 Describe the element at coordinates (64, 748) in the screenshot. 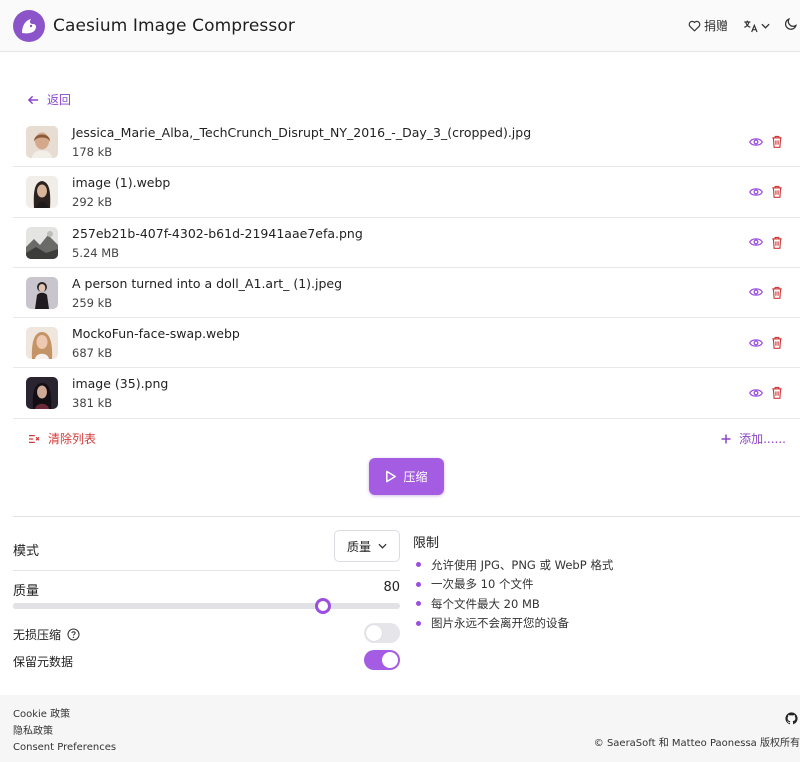

I see `consent-preferences-link: Consent Preferences` at that location.